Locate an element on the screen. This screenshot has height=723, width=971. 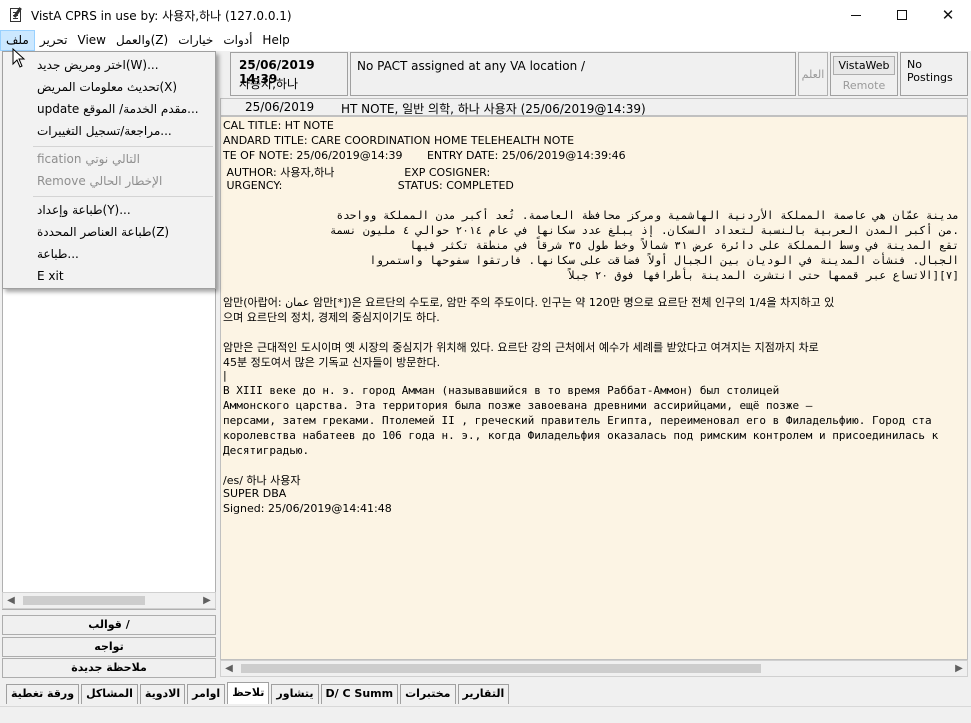
korean-text-line: 45분 정도여서 많은 기독교 신자들이 방문한다. is located at coordinates (332, 362).